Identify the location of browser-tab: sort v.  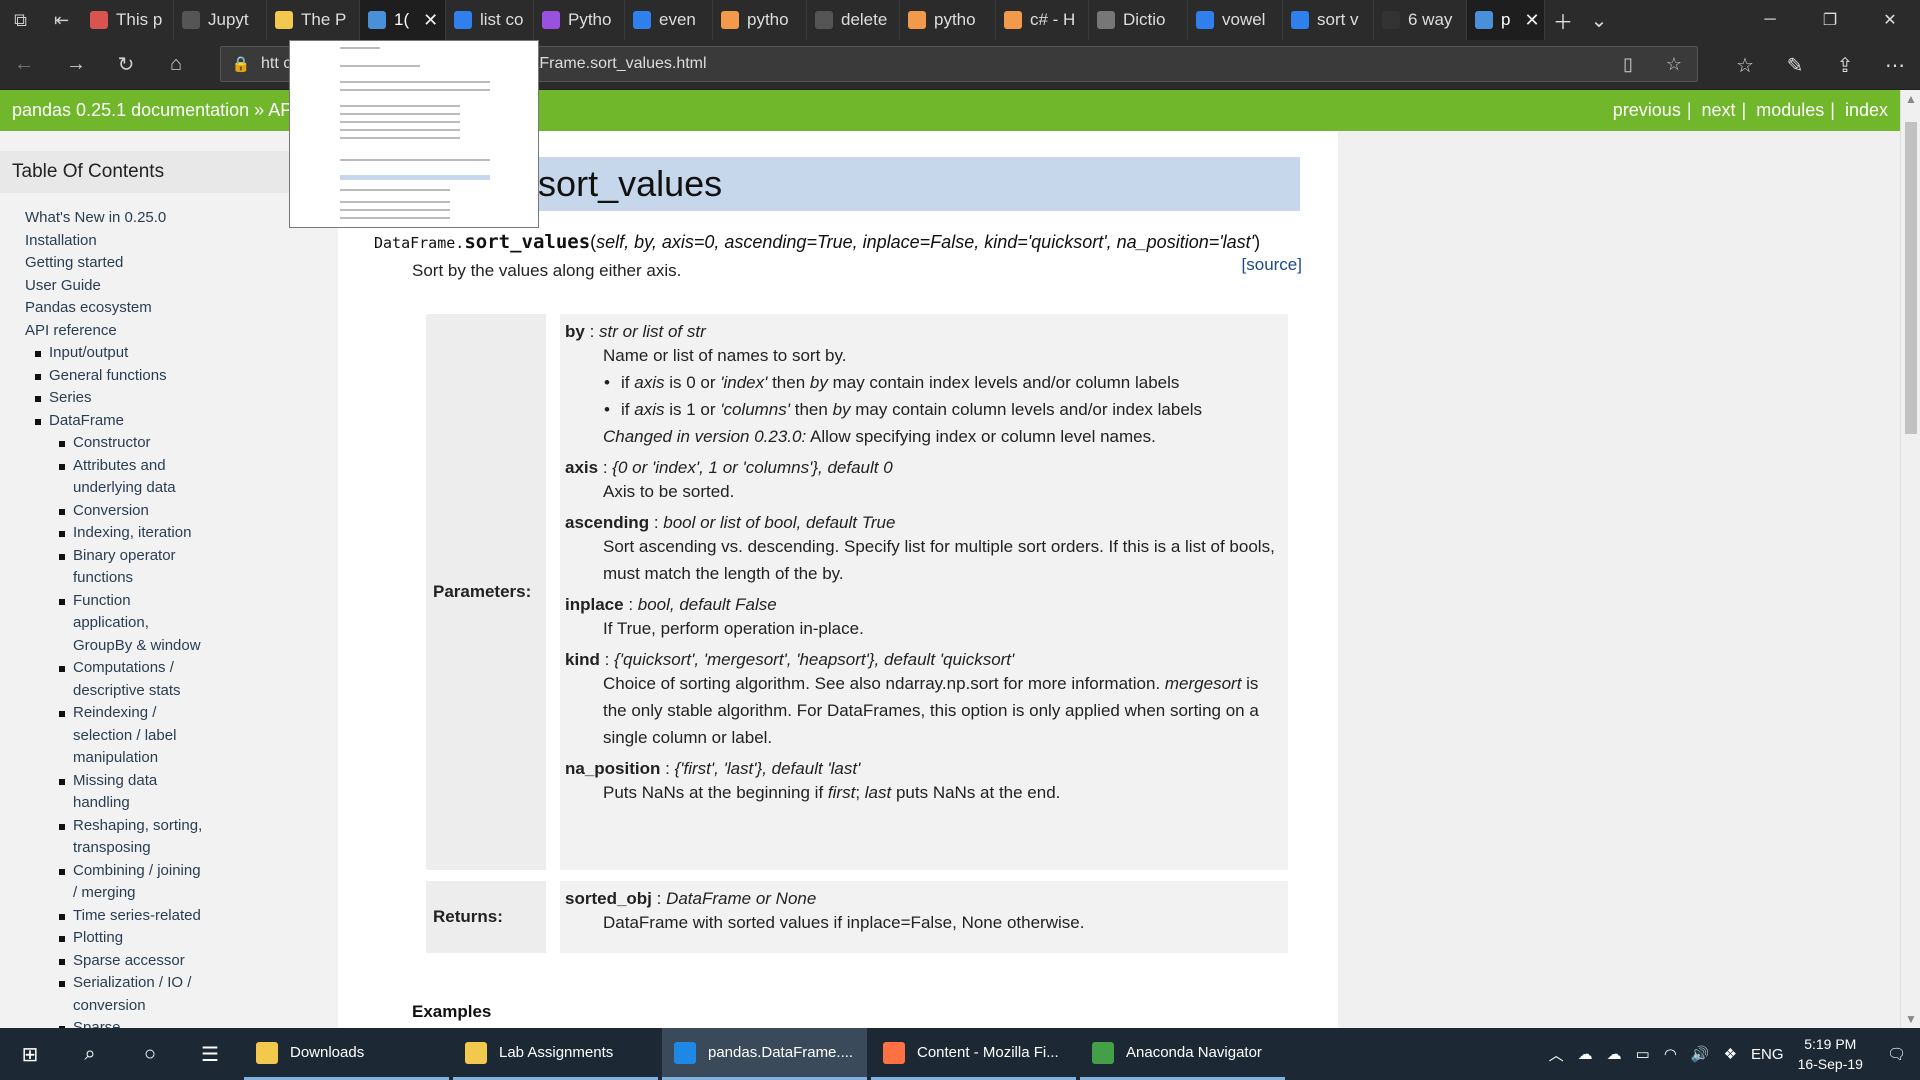
(1328, 20).